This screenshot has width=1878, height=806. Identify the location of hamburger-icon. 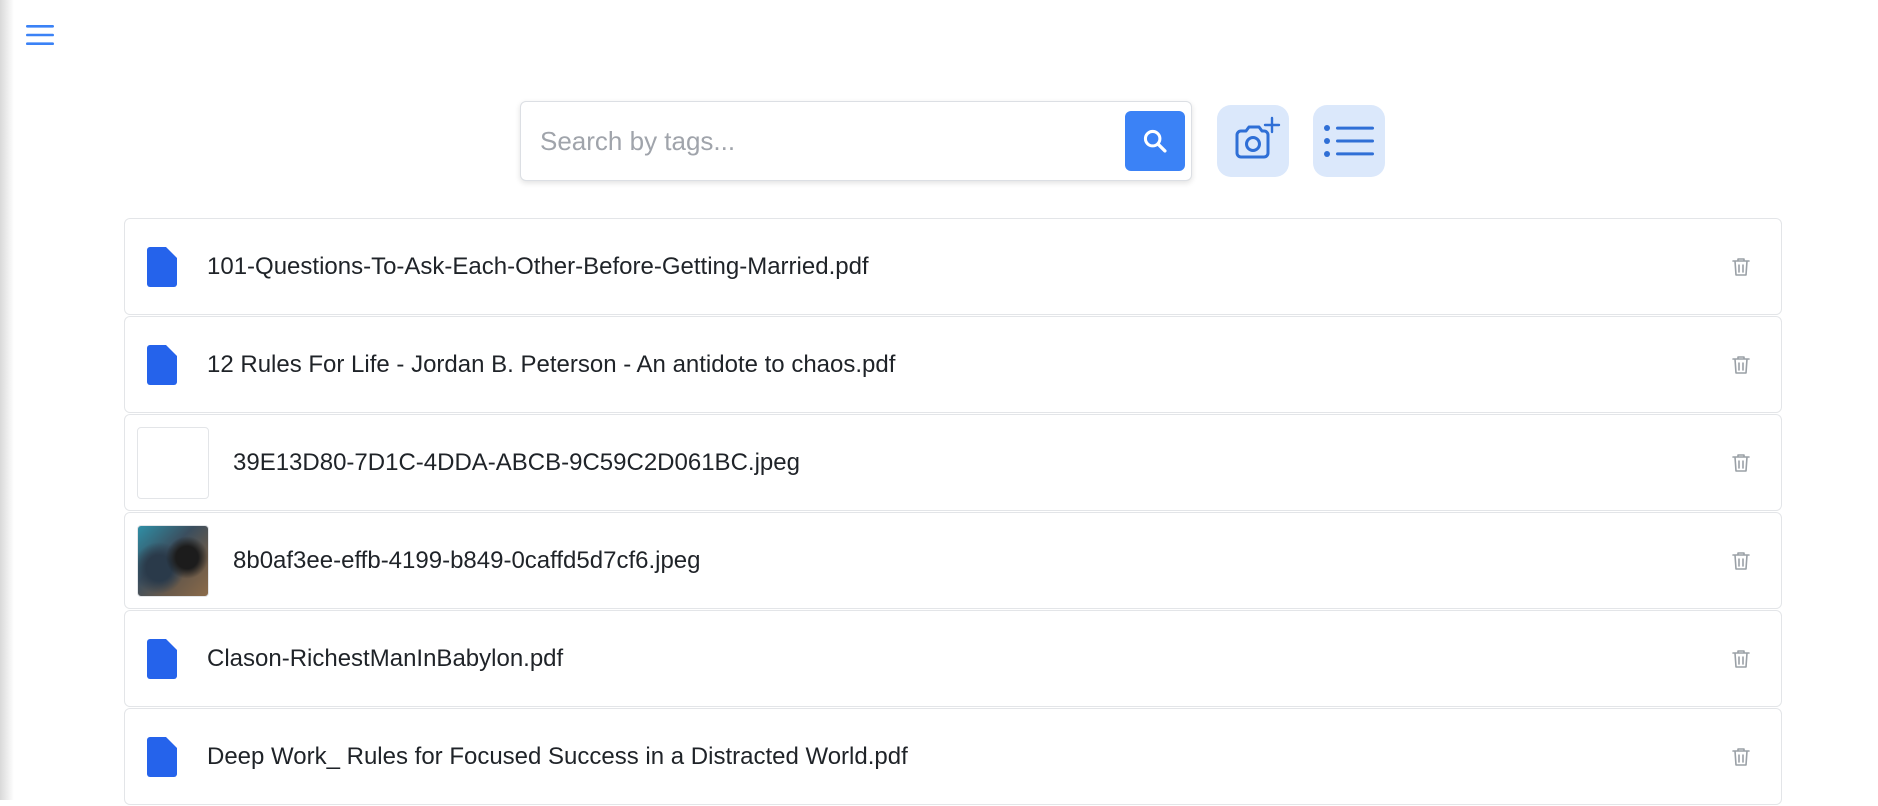
(40, 35).